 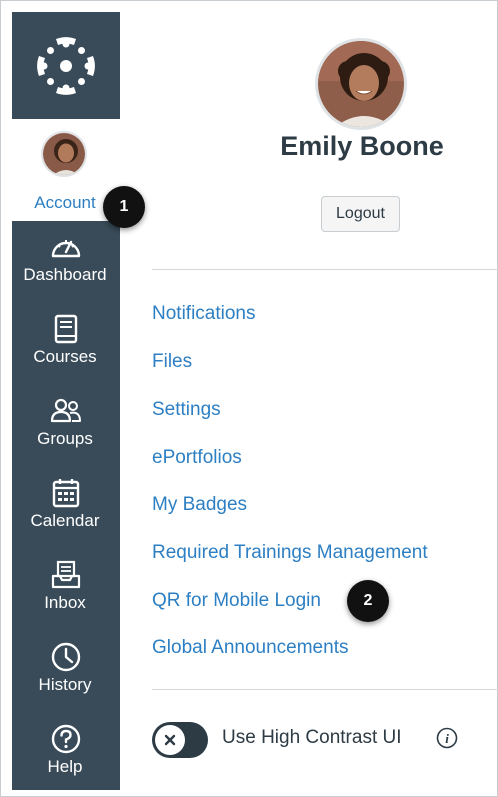 What do you see at coordinates (290, 553) in the screenshot?
I see `link-required-trainings-management: Required Trainings Management` at bounding box center [290, 553].